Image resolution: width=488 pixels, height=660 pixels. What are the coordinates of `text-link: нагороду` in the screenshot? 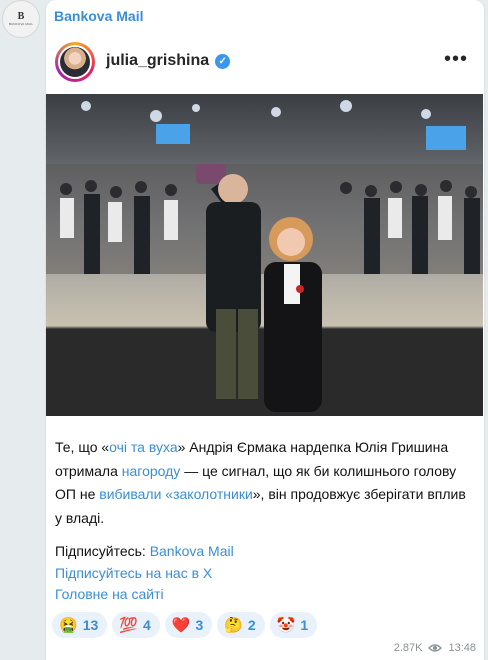 It's located at (151, 471).